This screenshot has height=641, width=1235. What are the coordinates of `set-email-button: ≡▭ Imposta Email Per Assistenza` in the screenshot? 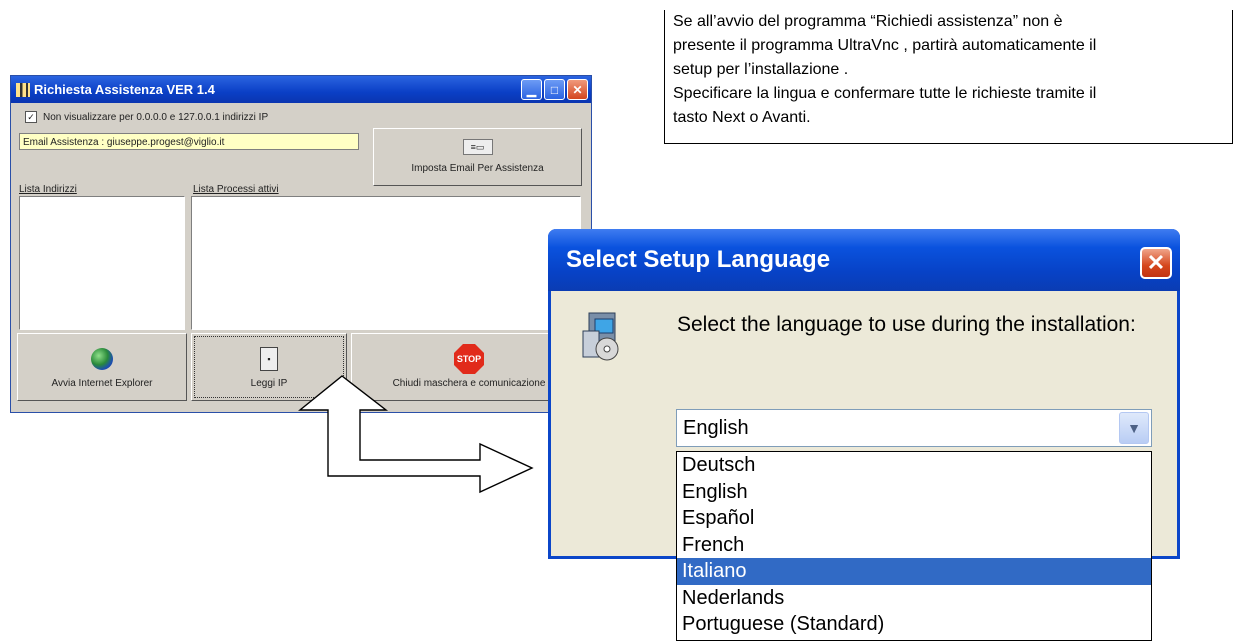 It's located at (477, 157).